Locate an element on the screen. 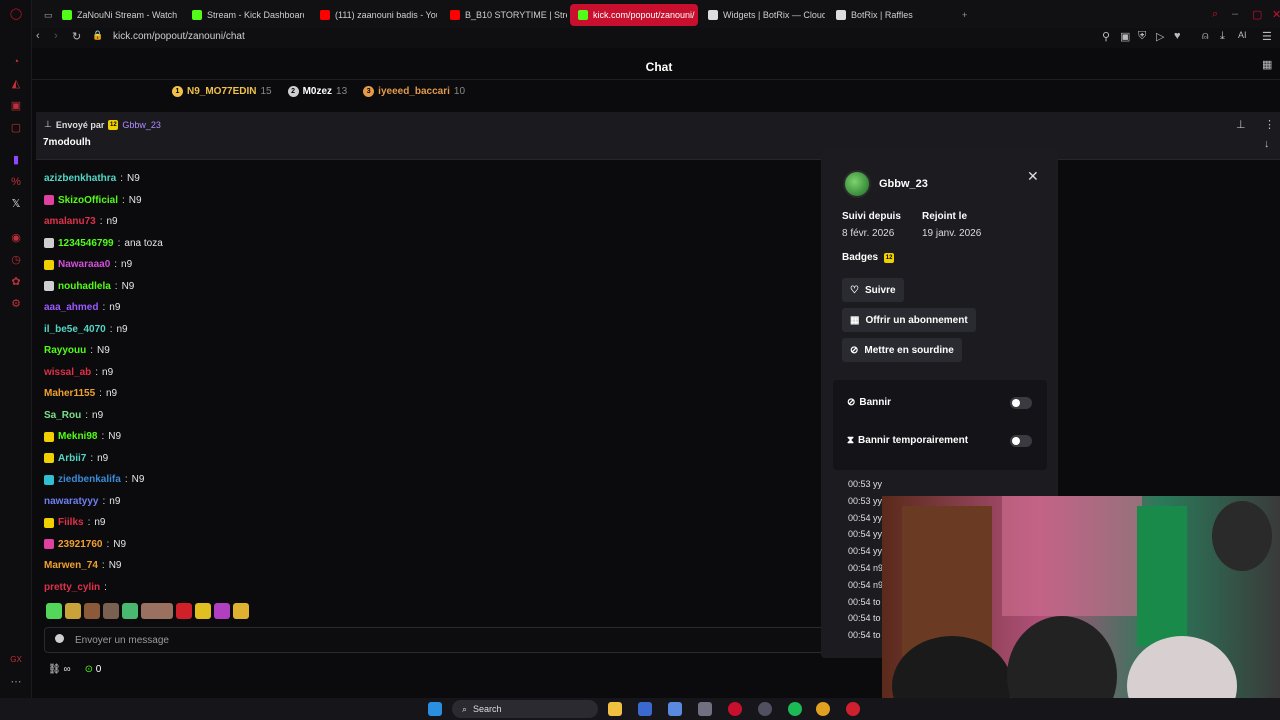  spotify-icon is located at coordinates (795, 709).